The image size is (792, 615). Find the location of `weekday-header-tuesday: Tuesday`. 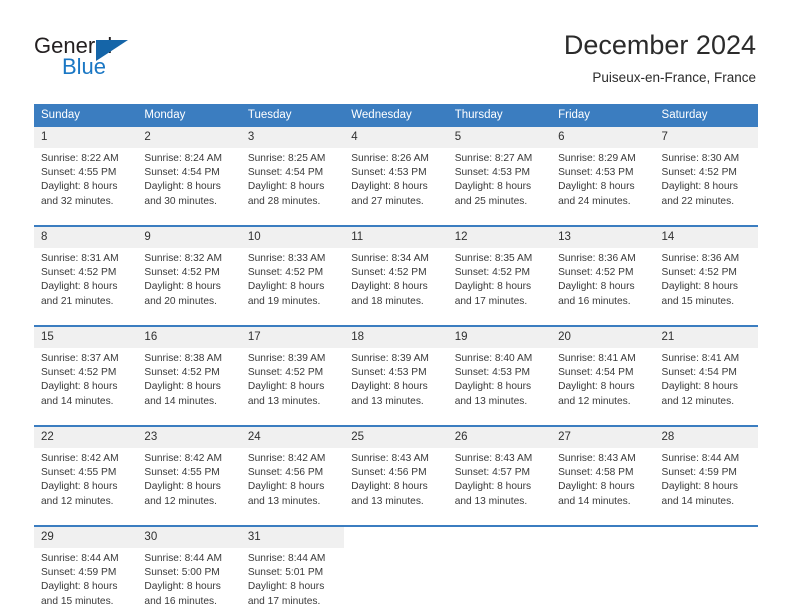

weekday-header-tuesday: Tuesday is located at coordinates (292, 115).